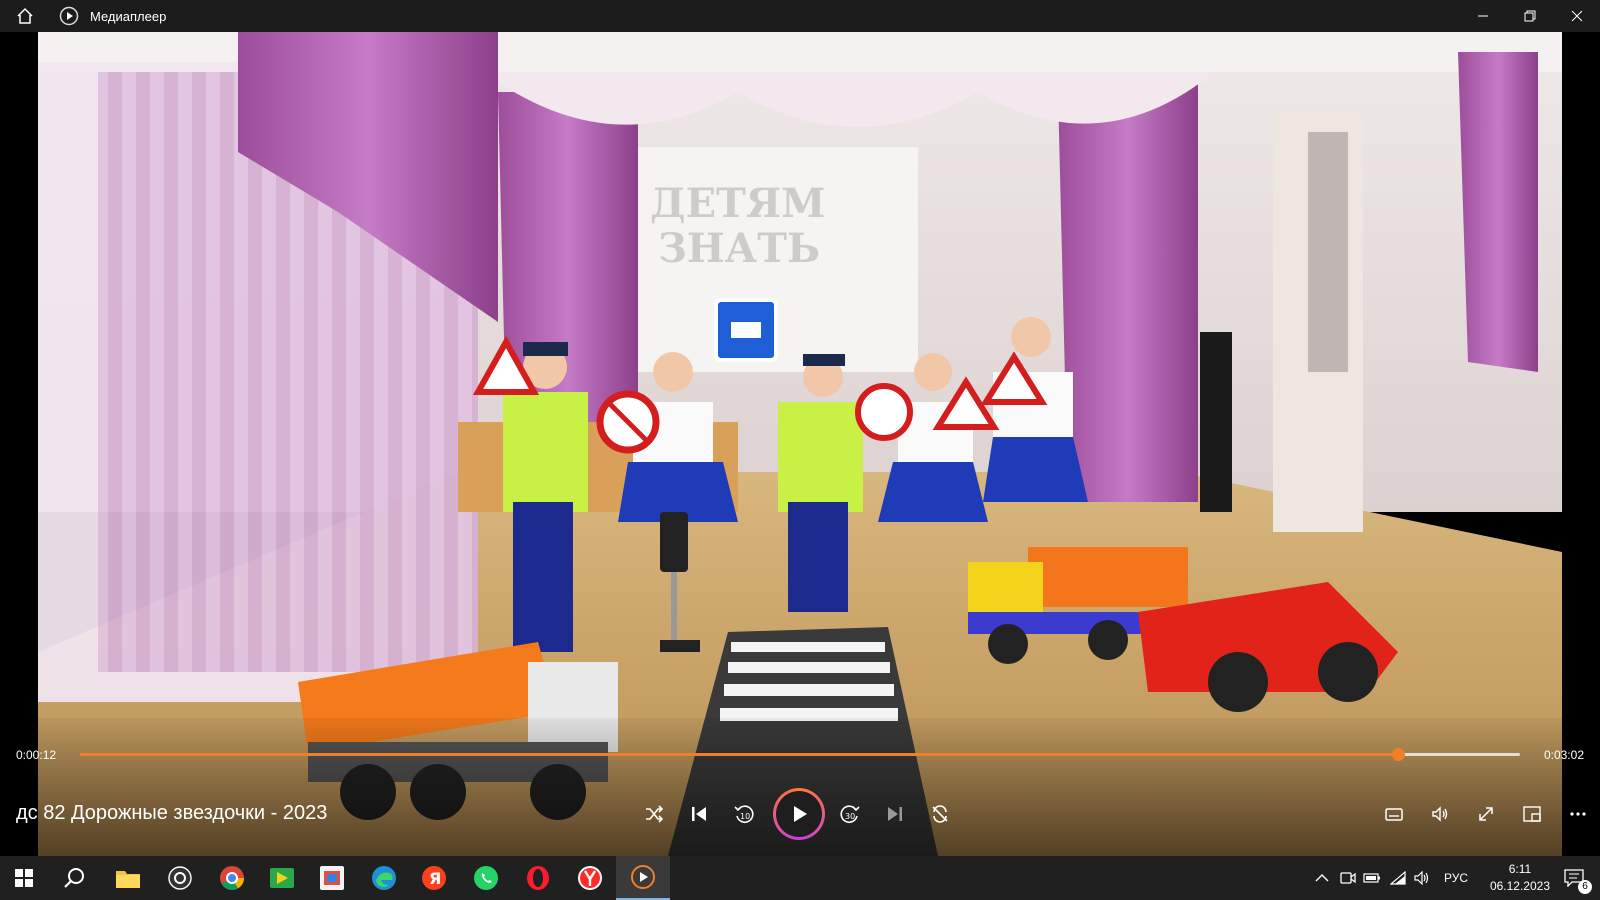 The image size is (1600, 900). I want to click on repeat-button, so click(940, 814).